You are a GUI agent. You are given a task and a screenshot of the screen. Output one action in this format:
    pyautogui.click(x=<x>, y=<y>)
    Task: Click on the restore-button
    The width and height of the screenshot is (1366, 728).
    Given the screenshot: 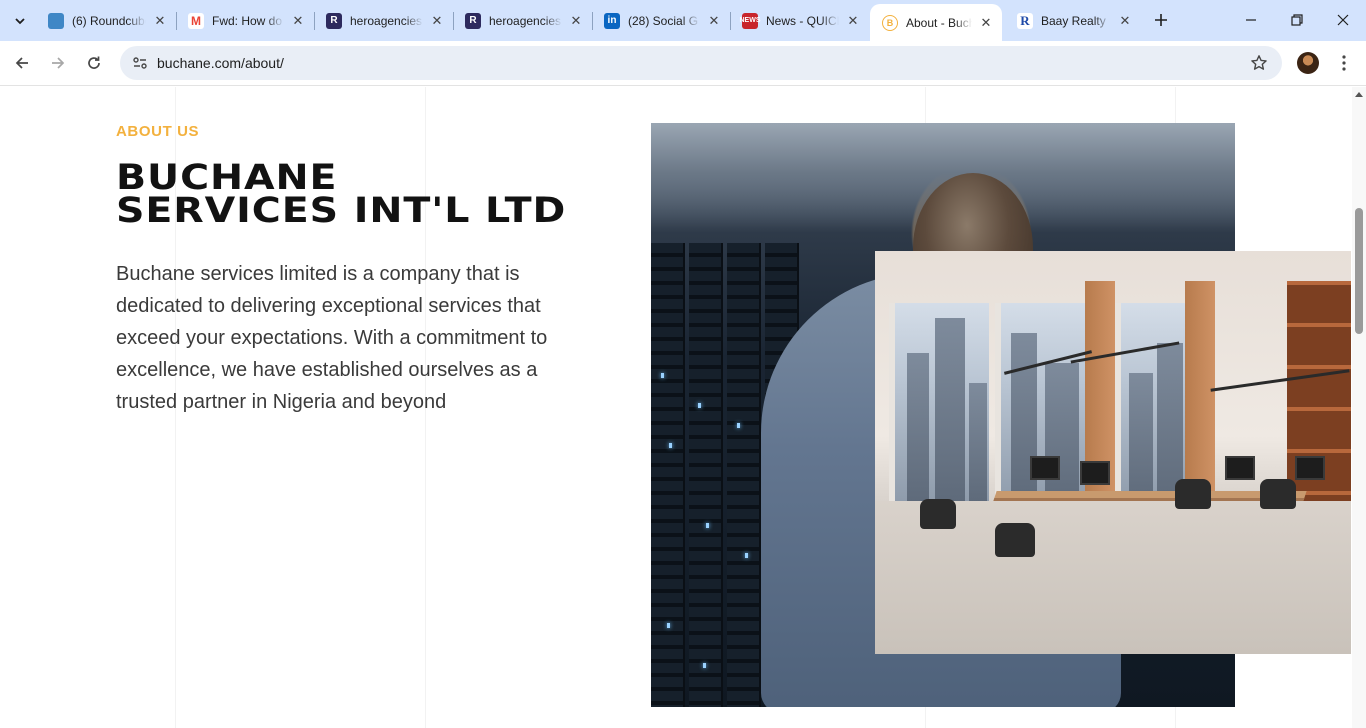 What is the action you would take?
    pyautogui.click(x=1297, y=20)
    